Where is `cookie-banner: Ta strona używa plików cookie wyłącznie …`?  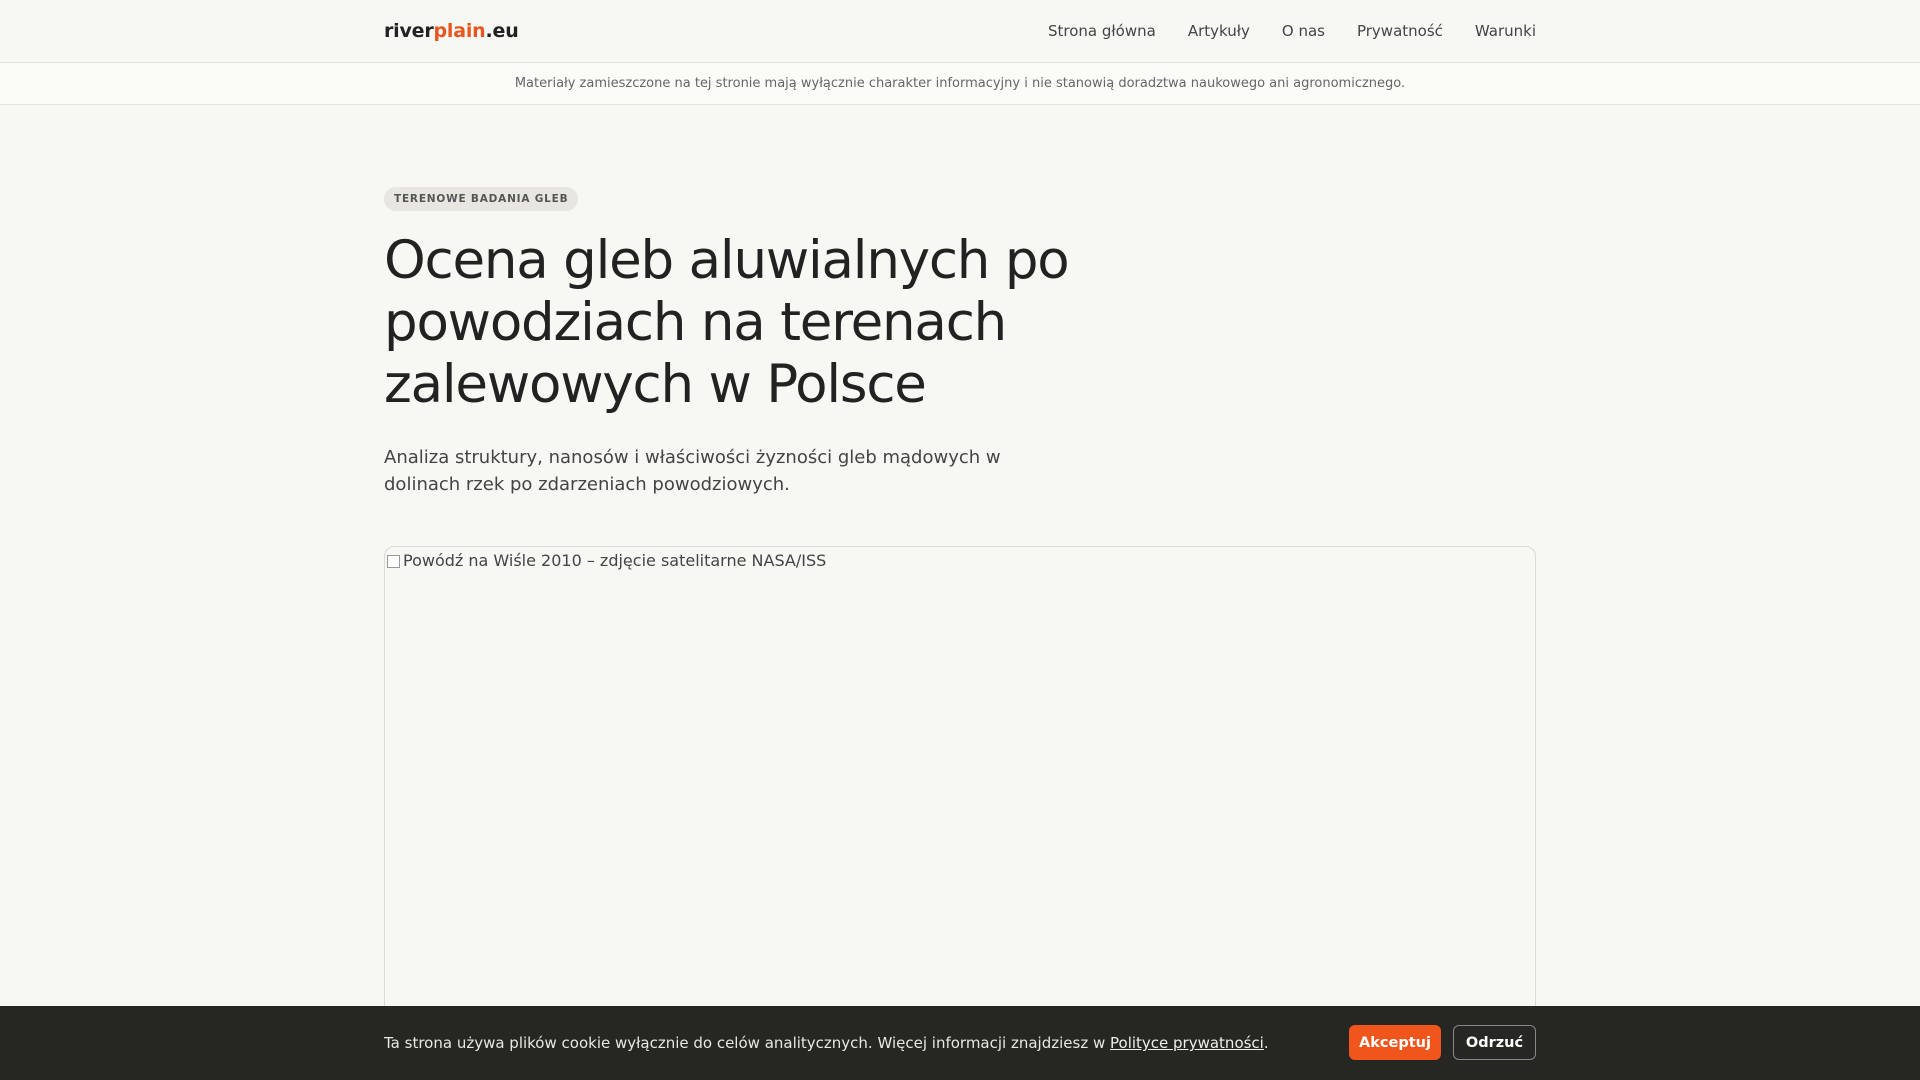
cookie-banner: Ta strona używa plików cookie wyłącznie … is located at coordinates (960, 1043).